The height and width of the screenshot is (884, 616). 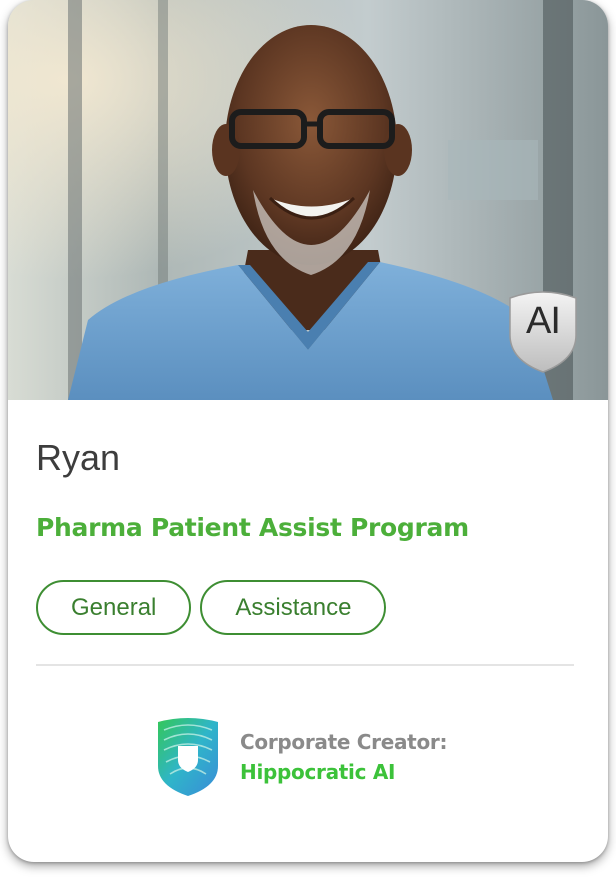 What do you see at coordinates (543, 321) in the screenshot?
I see `ai-badge-label: AI` at bounding box center [543, 321].